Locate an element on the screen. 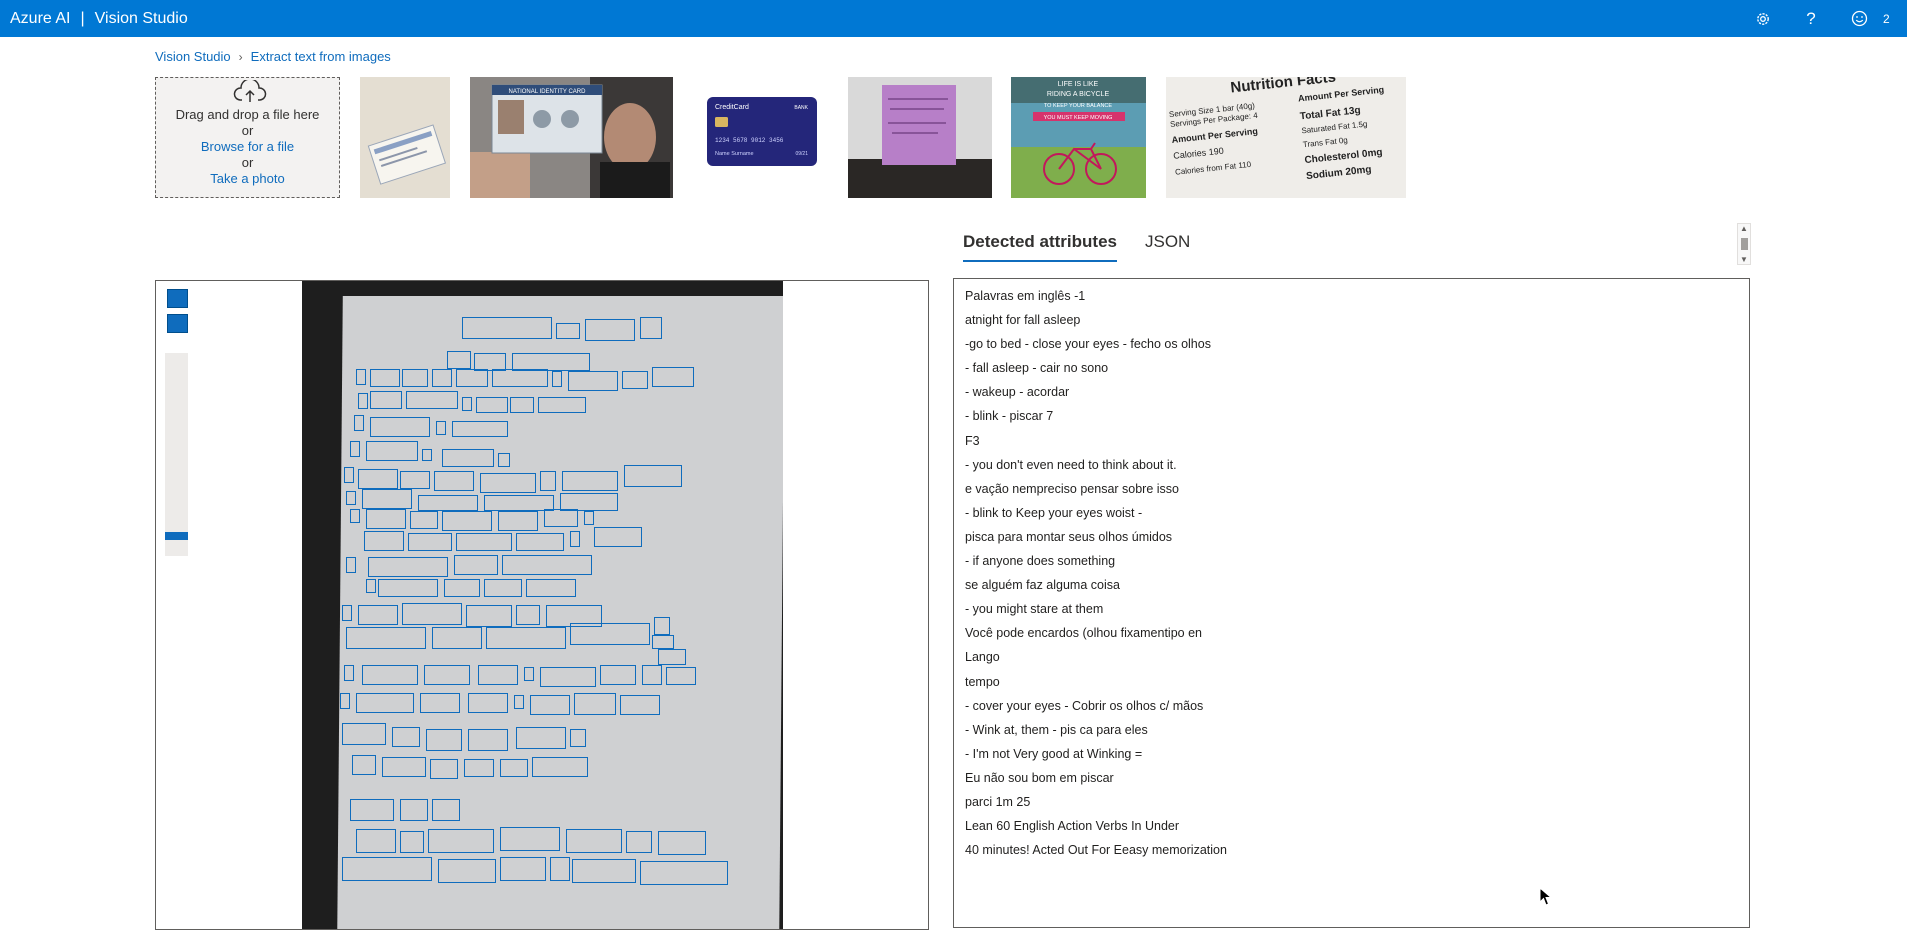 This screenshot has height=930, width=1907. sample-image-security-card is located at coordinates (405, 137).